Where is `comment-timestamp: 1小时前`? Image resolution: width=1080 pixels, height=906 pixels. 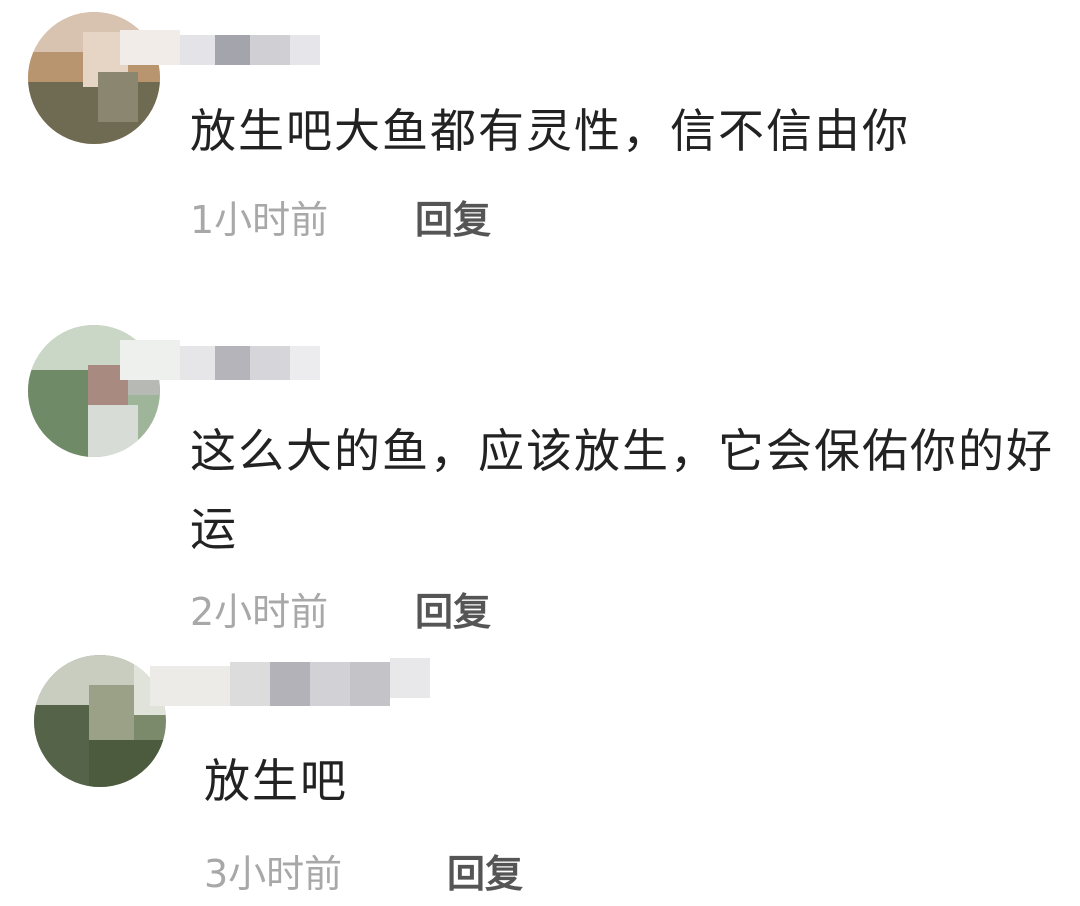
comment-timestamp: 1小时前 is located at coordinates (259, 219).